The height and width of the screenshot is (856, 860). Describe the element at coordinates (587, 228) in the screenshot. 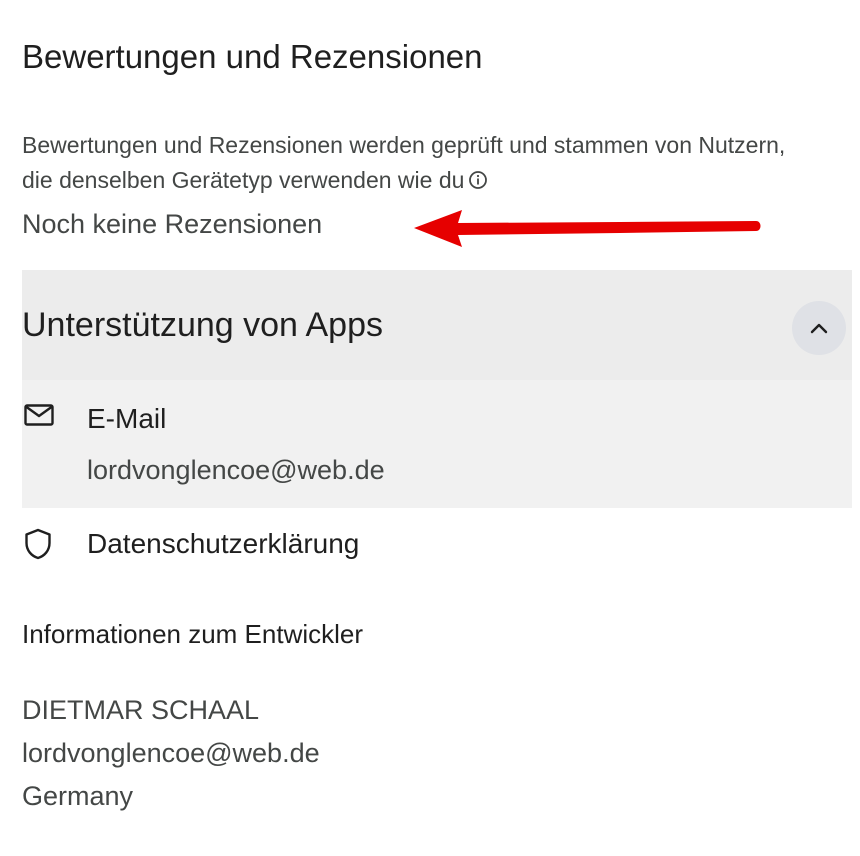

I see `red-arrow-annotation` at that location.